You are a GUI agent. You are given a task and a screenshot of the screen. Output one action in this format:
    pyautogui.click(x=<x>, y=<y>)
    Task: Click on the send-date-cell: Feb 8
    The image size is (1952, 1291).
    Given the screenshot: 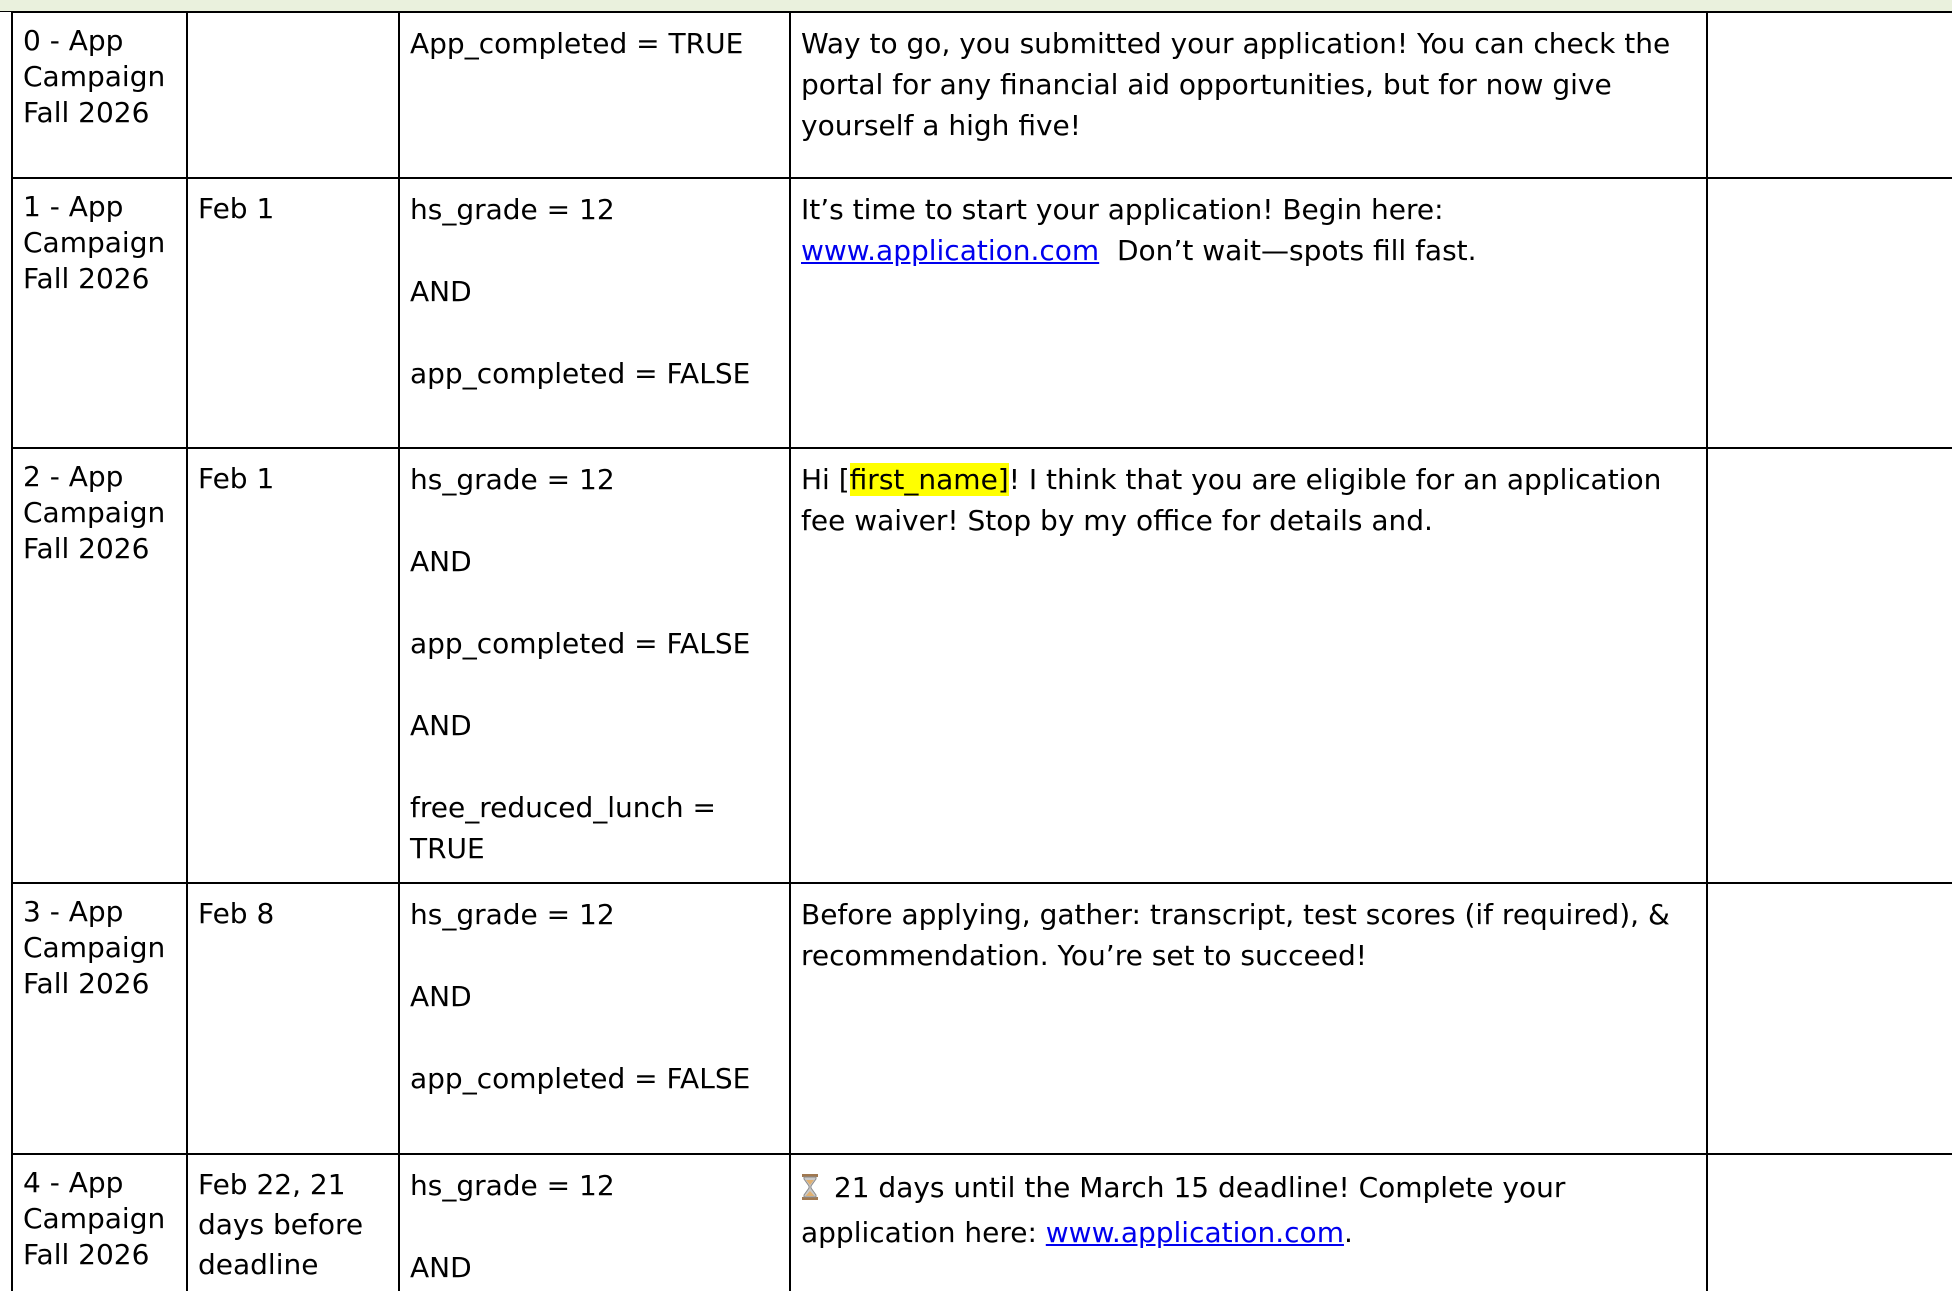 What is the action you would take?
    pyautogui.click(x=293, y=1018)
    